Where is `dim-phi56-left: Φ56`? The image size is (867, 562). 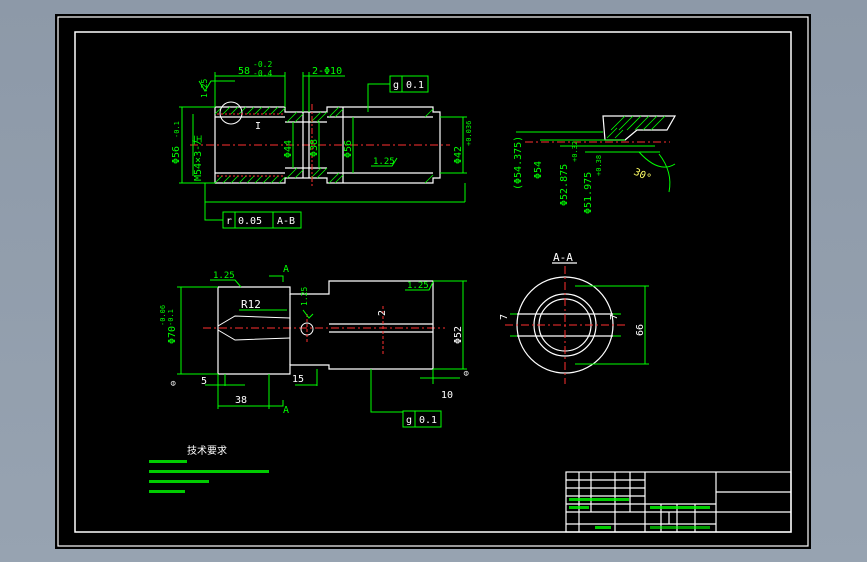 dim-phi56-left: Φ56 is located at coordinates (176, 155).